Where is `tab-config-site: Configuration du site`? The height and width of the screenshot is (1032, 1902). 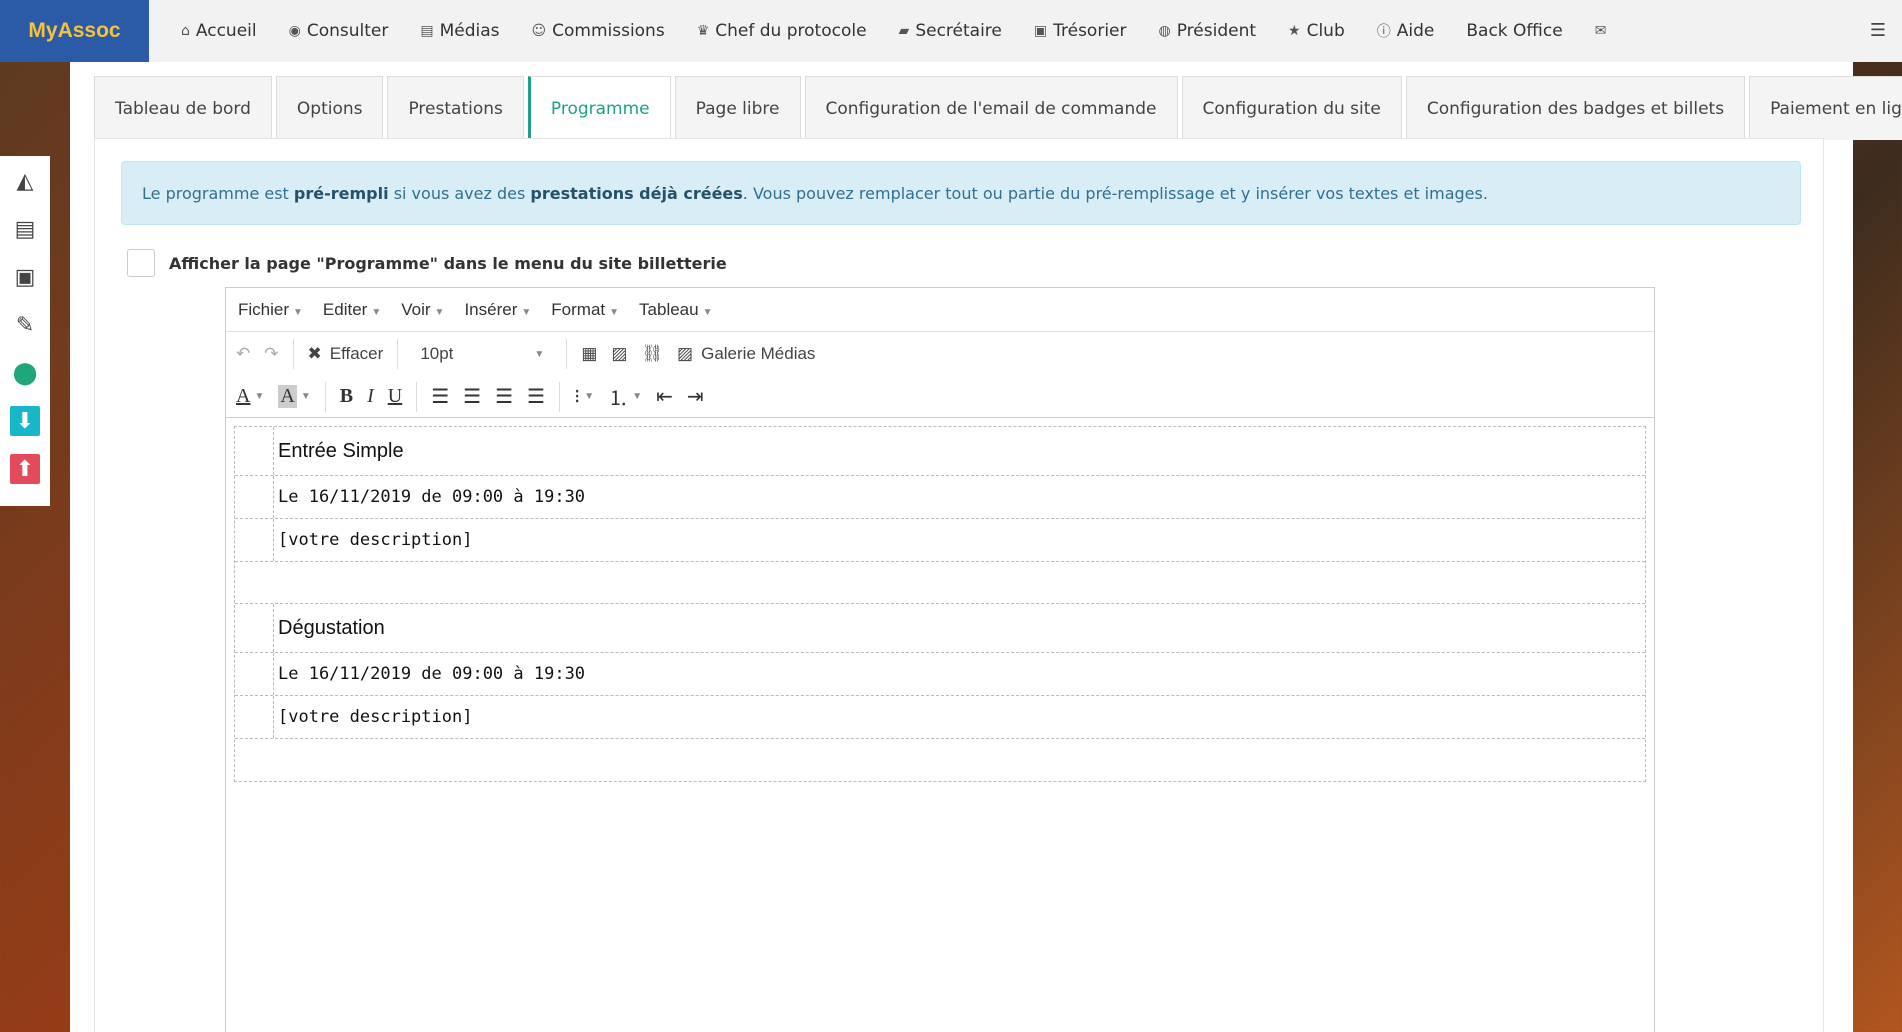 tab-config-site: Configuration du site is located at coordinates (1291, 108).